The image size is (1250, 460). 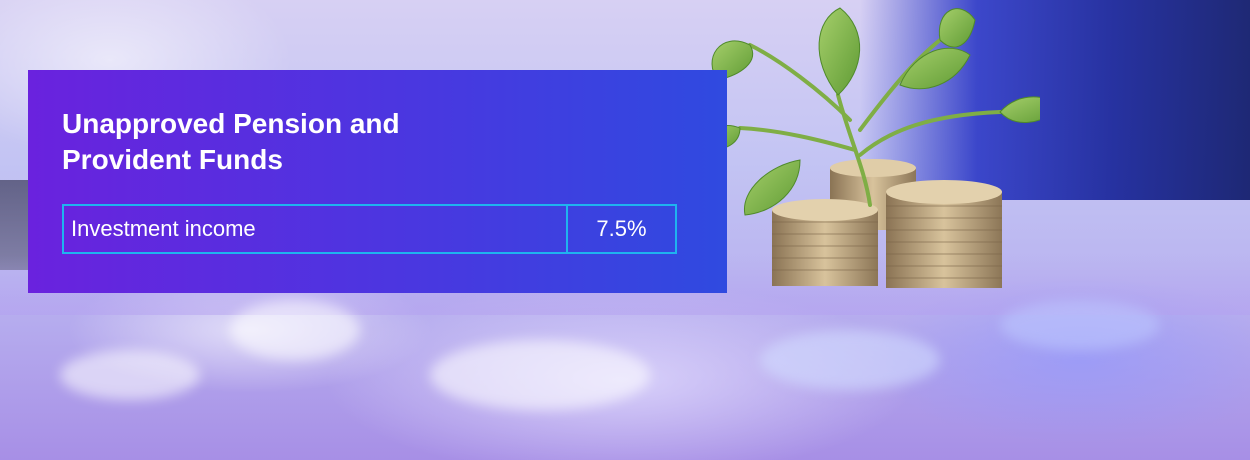 What do you see at coordinates (231, 141) in the screenshot?
I see `panel-title: Unapproved Pension and Provident Funds` at bounding box center [231, 141].